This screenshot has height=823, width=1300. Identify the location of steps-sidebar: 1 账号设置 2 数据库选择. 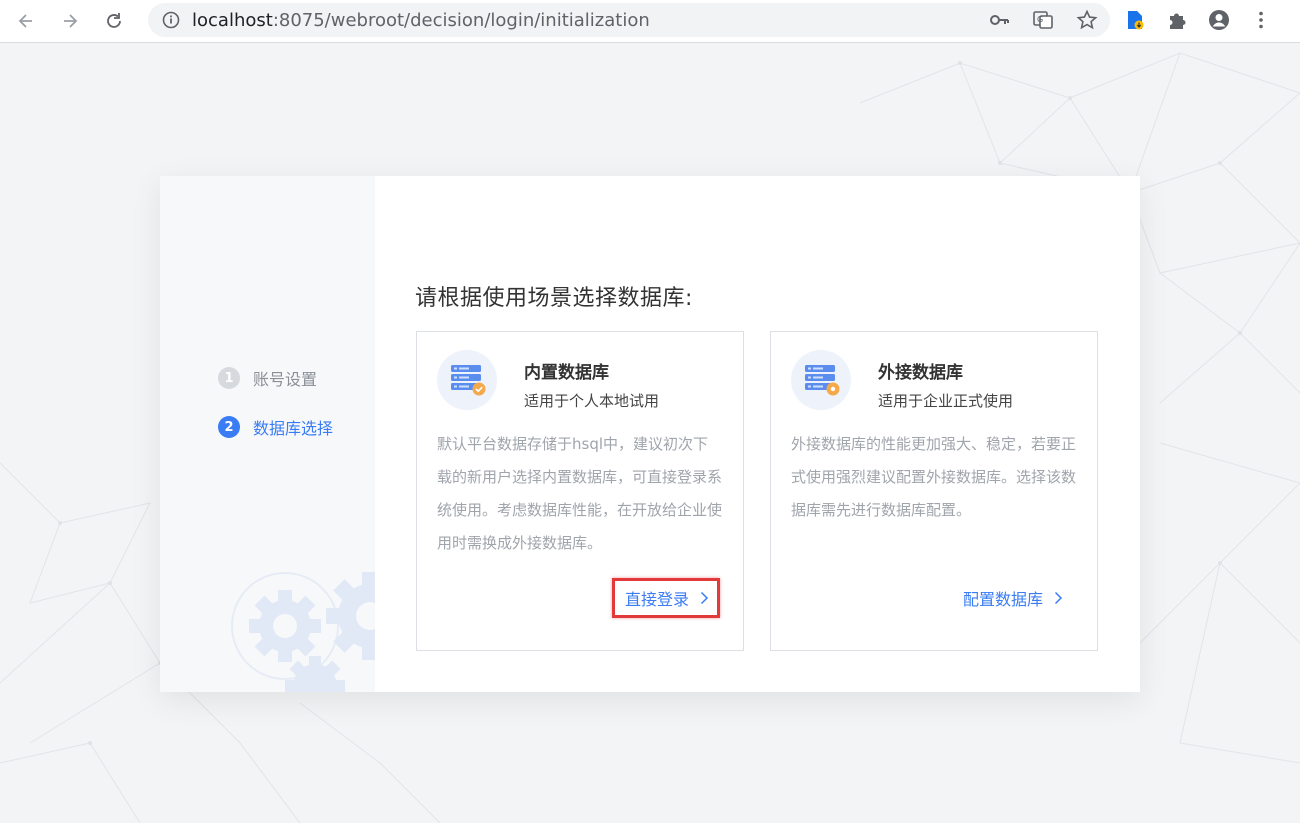
(267, 434).